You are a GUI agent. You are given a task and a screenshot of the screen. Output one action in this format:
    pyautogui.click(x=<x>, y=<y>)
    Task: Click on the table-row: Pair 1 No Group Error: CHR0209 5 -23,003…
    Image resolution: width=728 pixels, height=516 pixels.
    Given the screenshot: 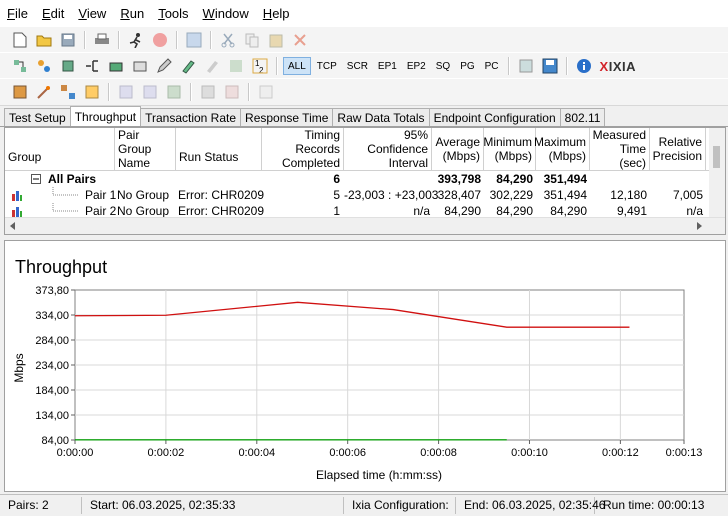 What is the action you would take?
    pyautogui.click(x=365, y=195)
    